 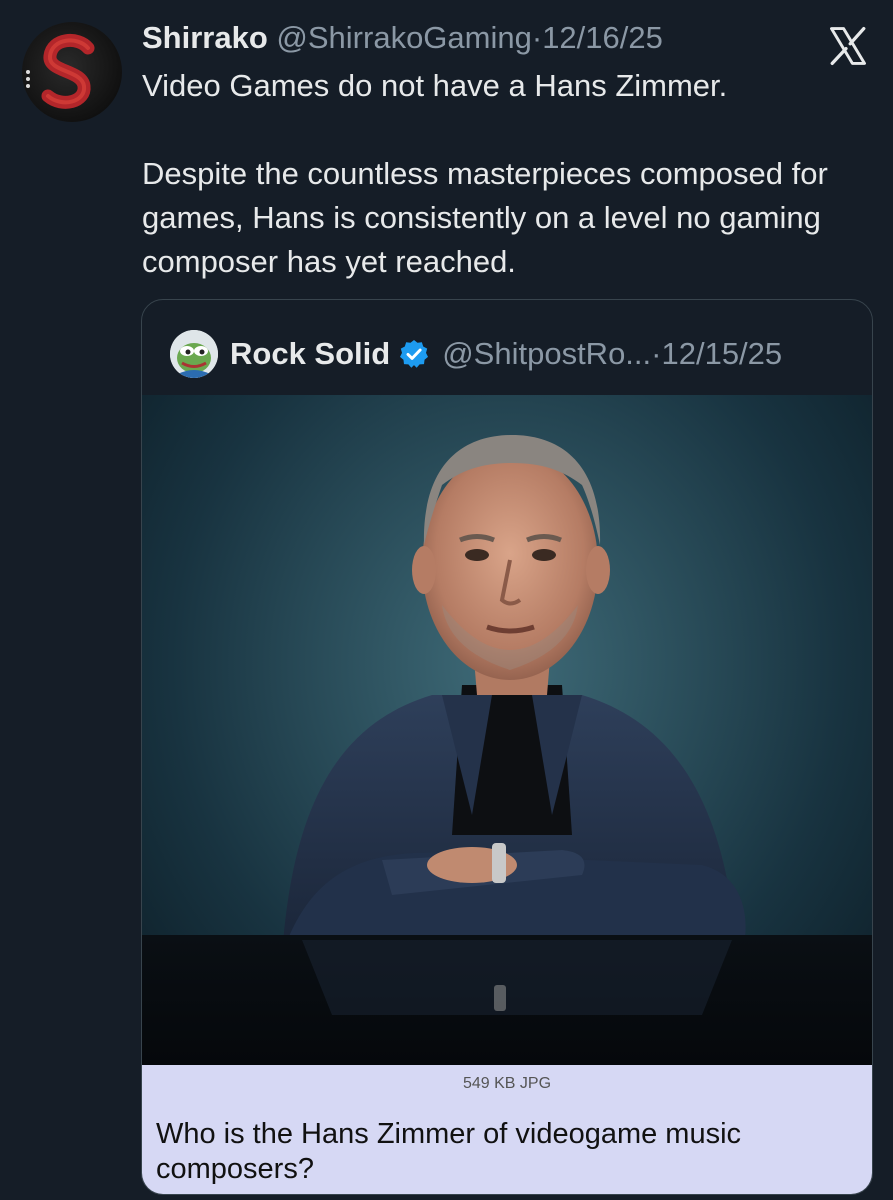 What do you see at coordinates (848, 46) in the screenshot?
I see `x-logo-icon` at bounding box center [848, 46].